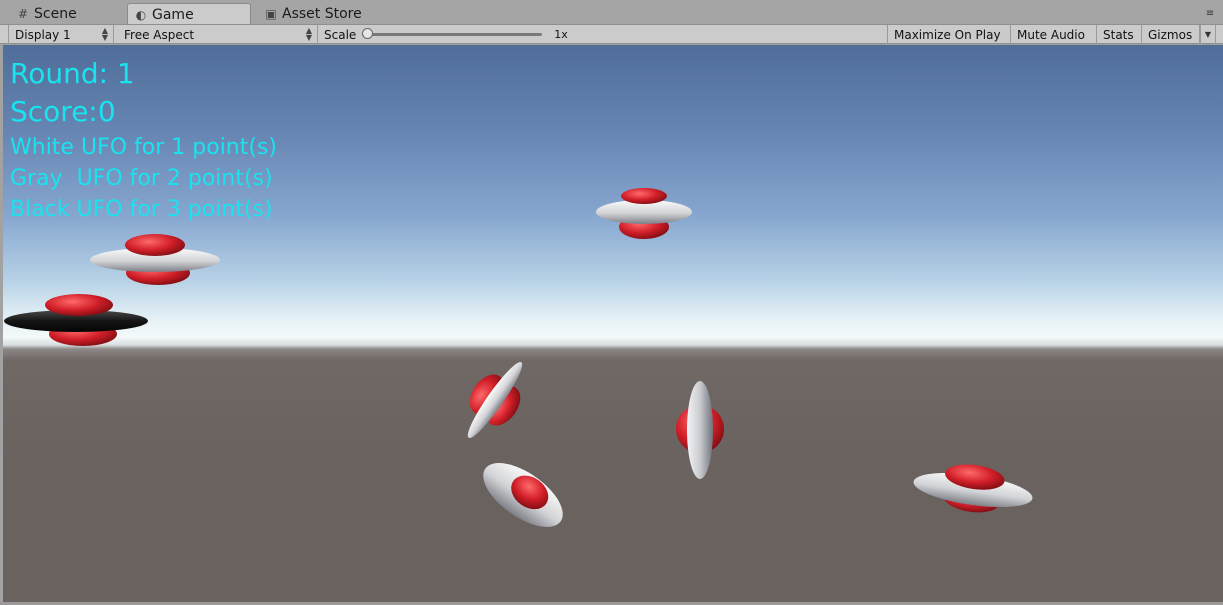 The image size is (1223, 605). Describe the element at coordinates (322, 13) in the screenshot. I see `tab-asset-store-label: Asset Store` at that location.